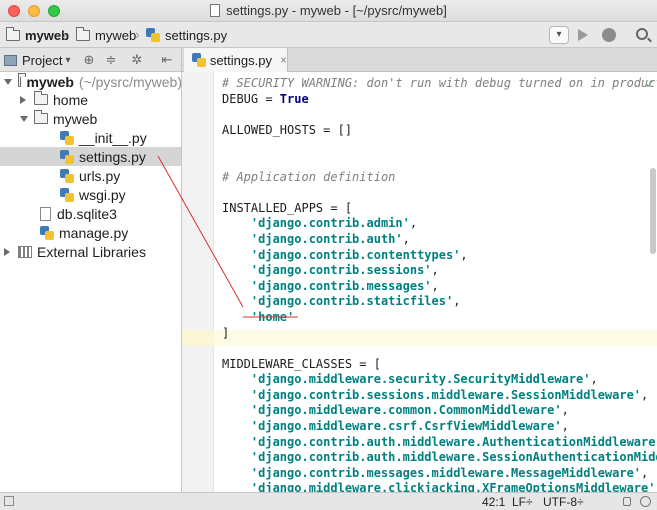 The image size is (657, 510). Describe the element at coordinates (9, 501) in the screenshot. I see `tool-windows-icon` at that location.